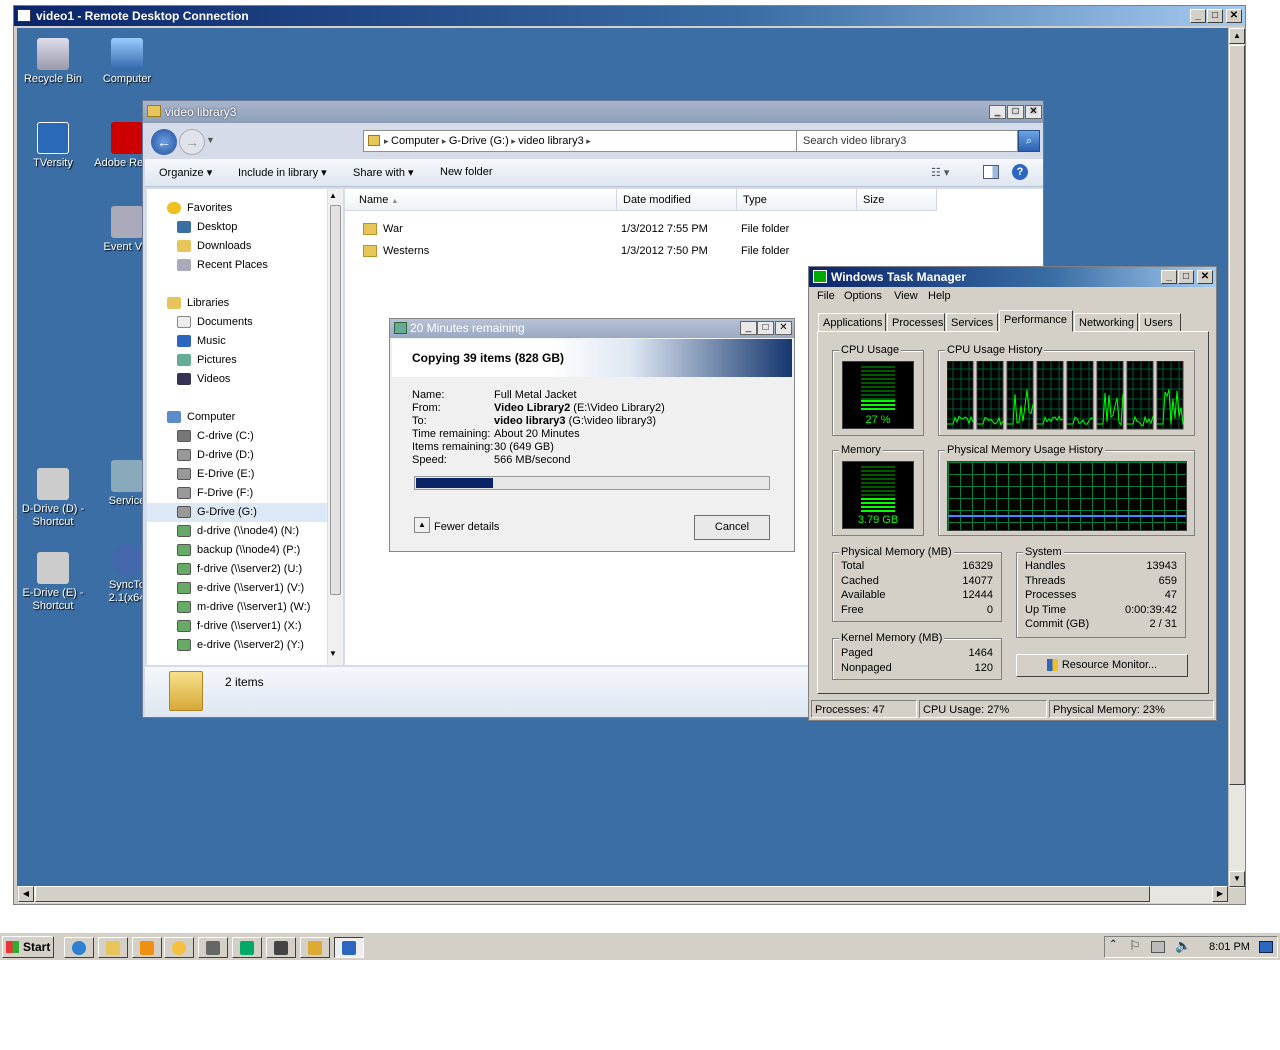 The image size is (1280, 1050). I want to click on scroll-down-button: ▼, so click(1237, 879).